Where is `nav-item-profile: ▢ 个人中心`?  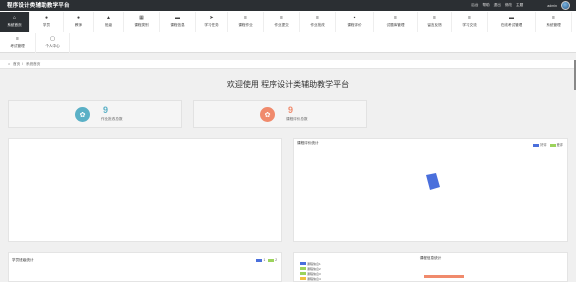 nav-item-profile: ▢ 个人中心 is located at coordinates (53, 43).